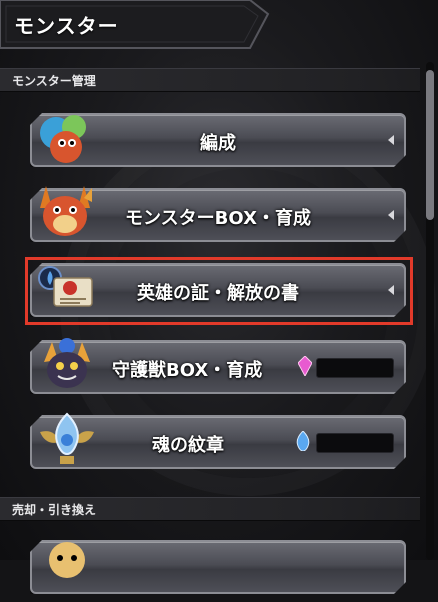 This screenshot has width=438, height=602. I want to click on section-title: 売却・引き換え, so click(54, 510).